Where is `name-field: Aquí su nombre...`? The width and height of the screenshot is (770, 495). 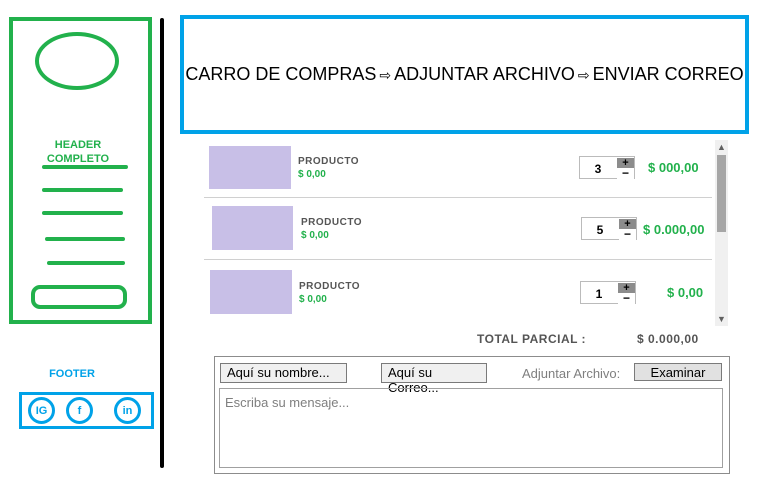
name-field: Aquí su nombre... is located at coordinates (283, 373).